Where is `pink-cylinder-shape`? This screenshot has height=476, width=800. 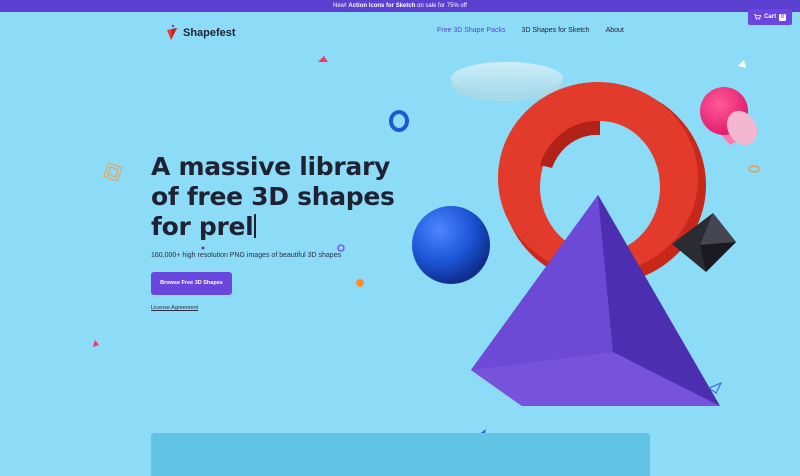
pink-cylinder-shape is located at coordinates (729, 116).